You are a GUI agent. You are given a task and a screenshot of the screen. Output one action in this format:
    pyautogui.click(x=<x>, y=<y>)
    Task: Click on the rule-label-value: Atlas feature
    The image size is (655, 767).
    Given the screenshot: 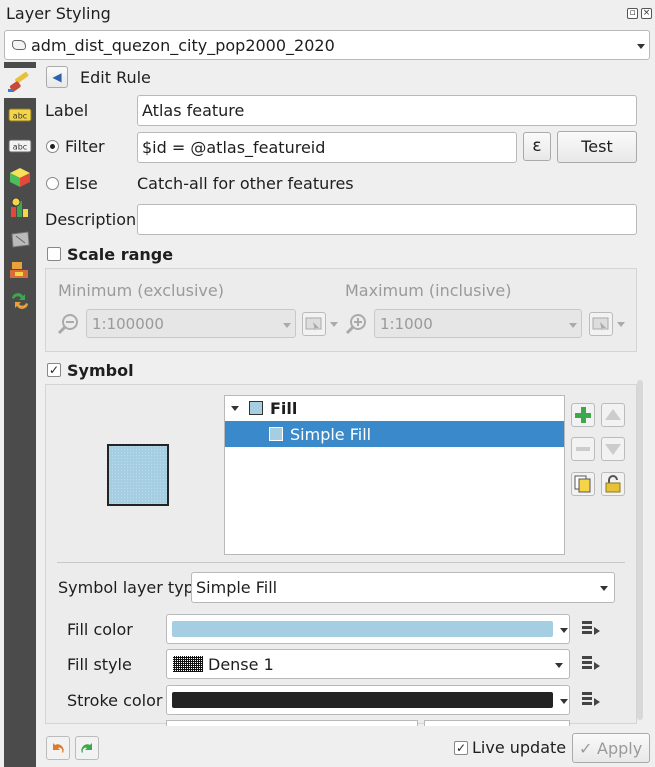 What is the action you would take?
    pyautogui.click(x=193, y=110)
    